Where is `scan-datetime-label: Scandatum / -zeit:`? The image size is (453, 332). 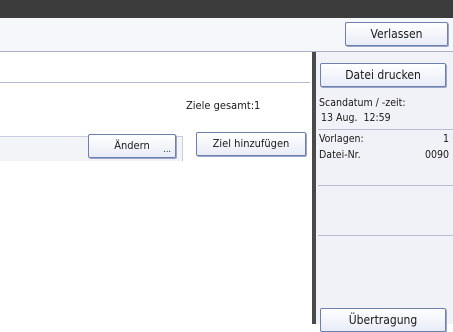
scan-datetime-label: Scandatum / -zeit: is located at coordinates (362, 103).